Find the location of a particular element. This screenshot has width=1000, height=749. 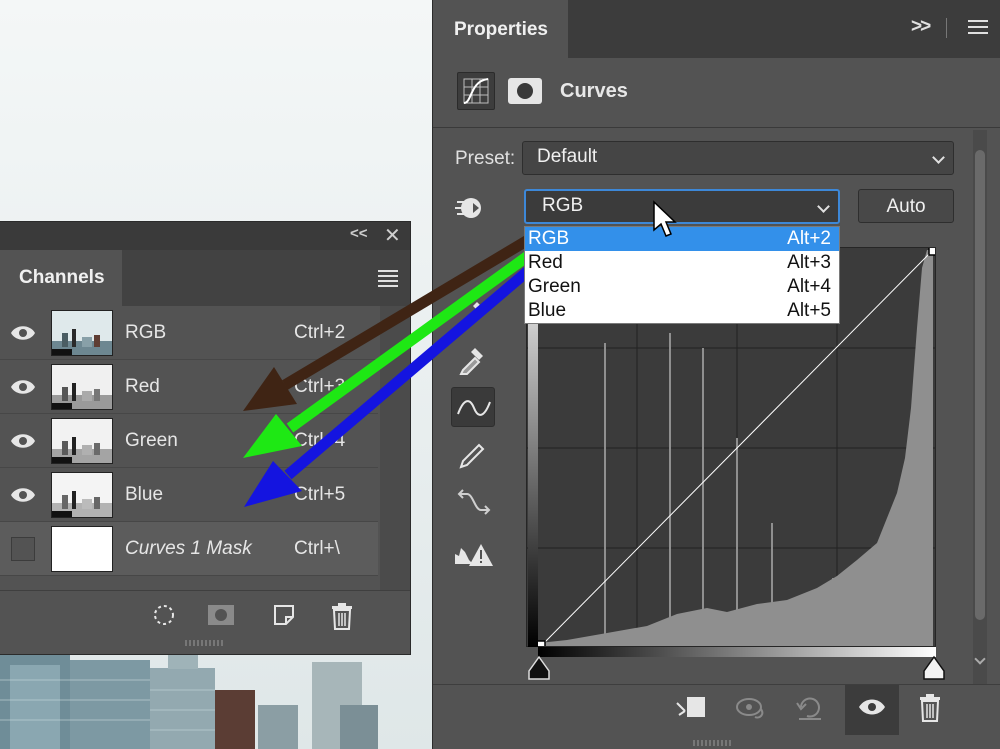

channel-value: RGB is located at coordinates (563, 205).